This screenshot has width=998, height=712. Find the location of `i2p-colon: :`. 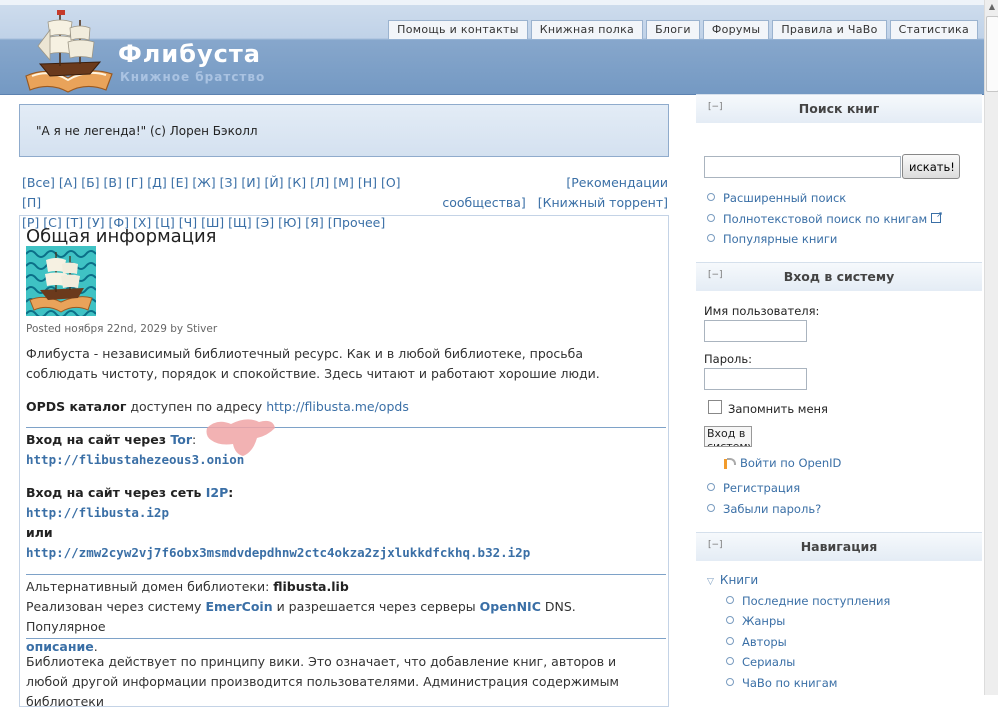

i2p-colon: : is located at coordinates (231, 492).